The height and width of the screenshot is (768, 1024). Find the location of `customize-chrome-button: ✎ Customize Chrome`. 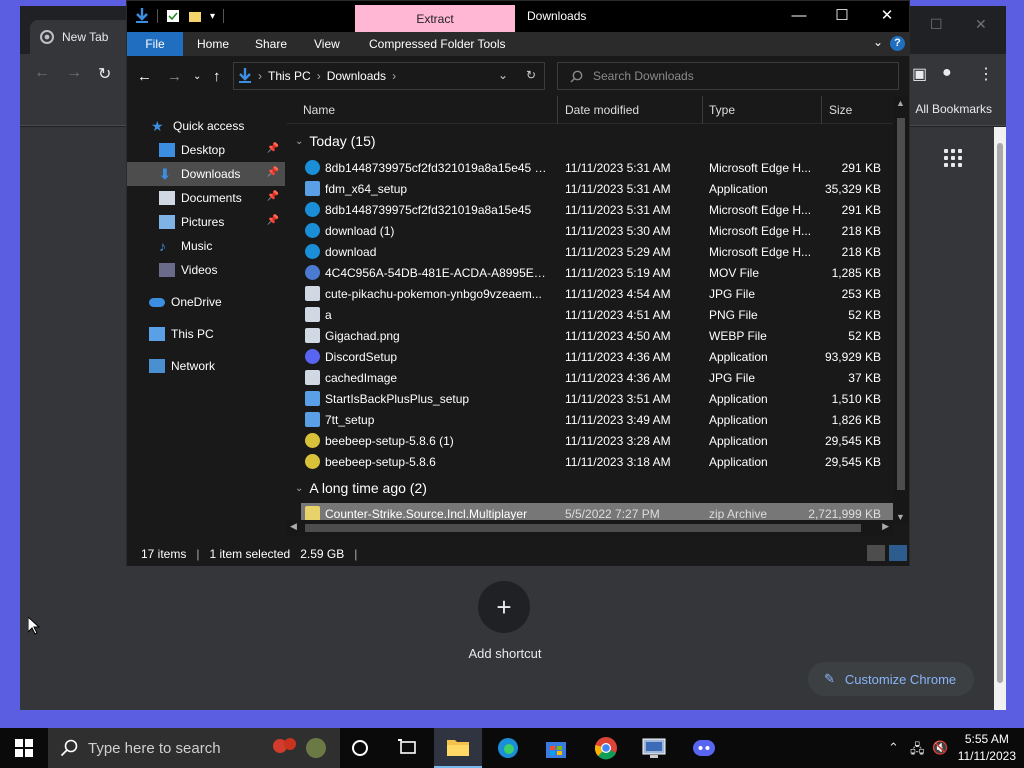

customize-chrome-button: ✎ Customize Chrome is located at coordinates (891, 679).